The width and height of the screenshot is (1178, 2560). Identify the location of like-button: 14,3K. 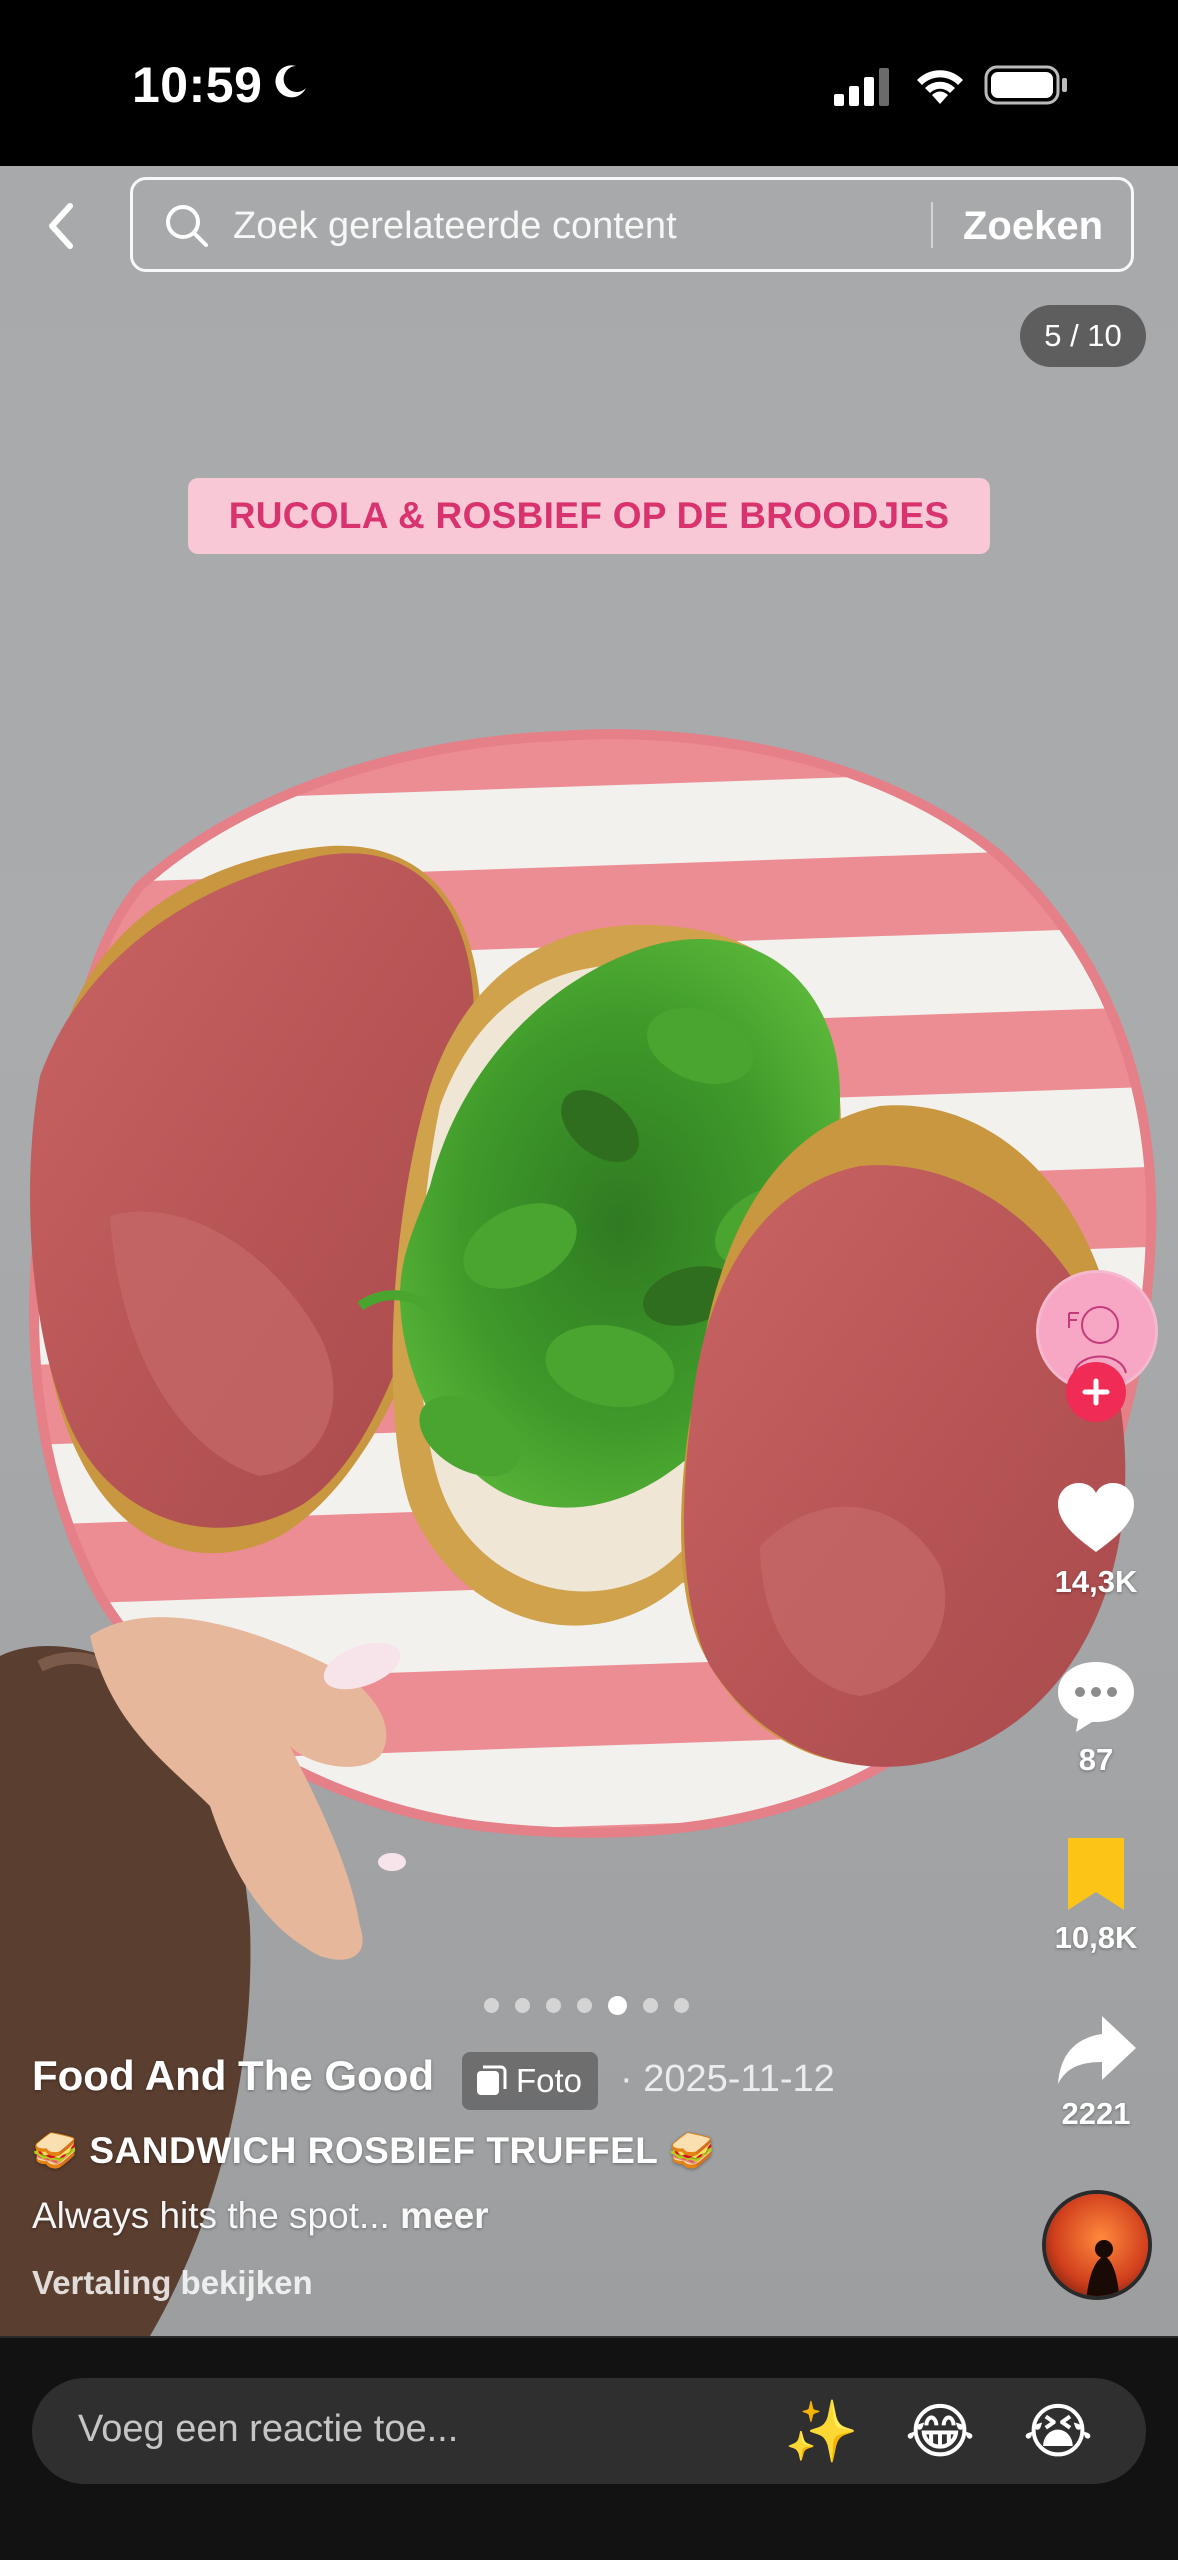
(1096, 1539).